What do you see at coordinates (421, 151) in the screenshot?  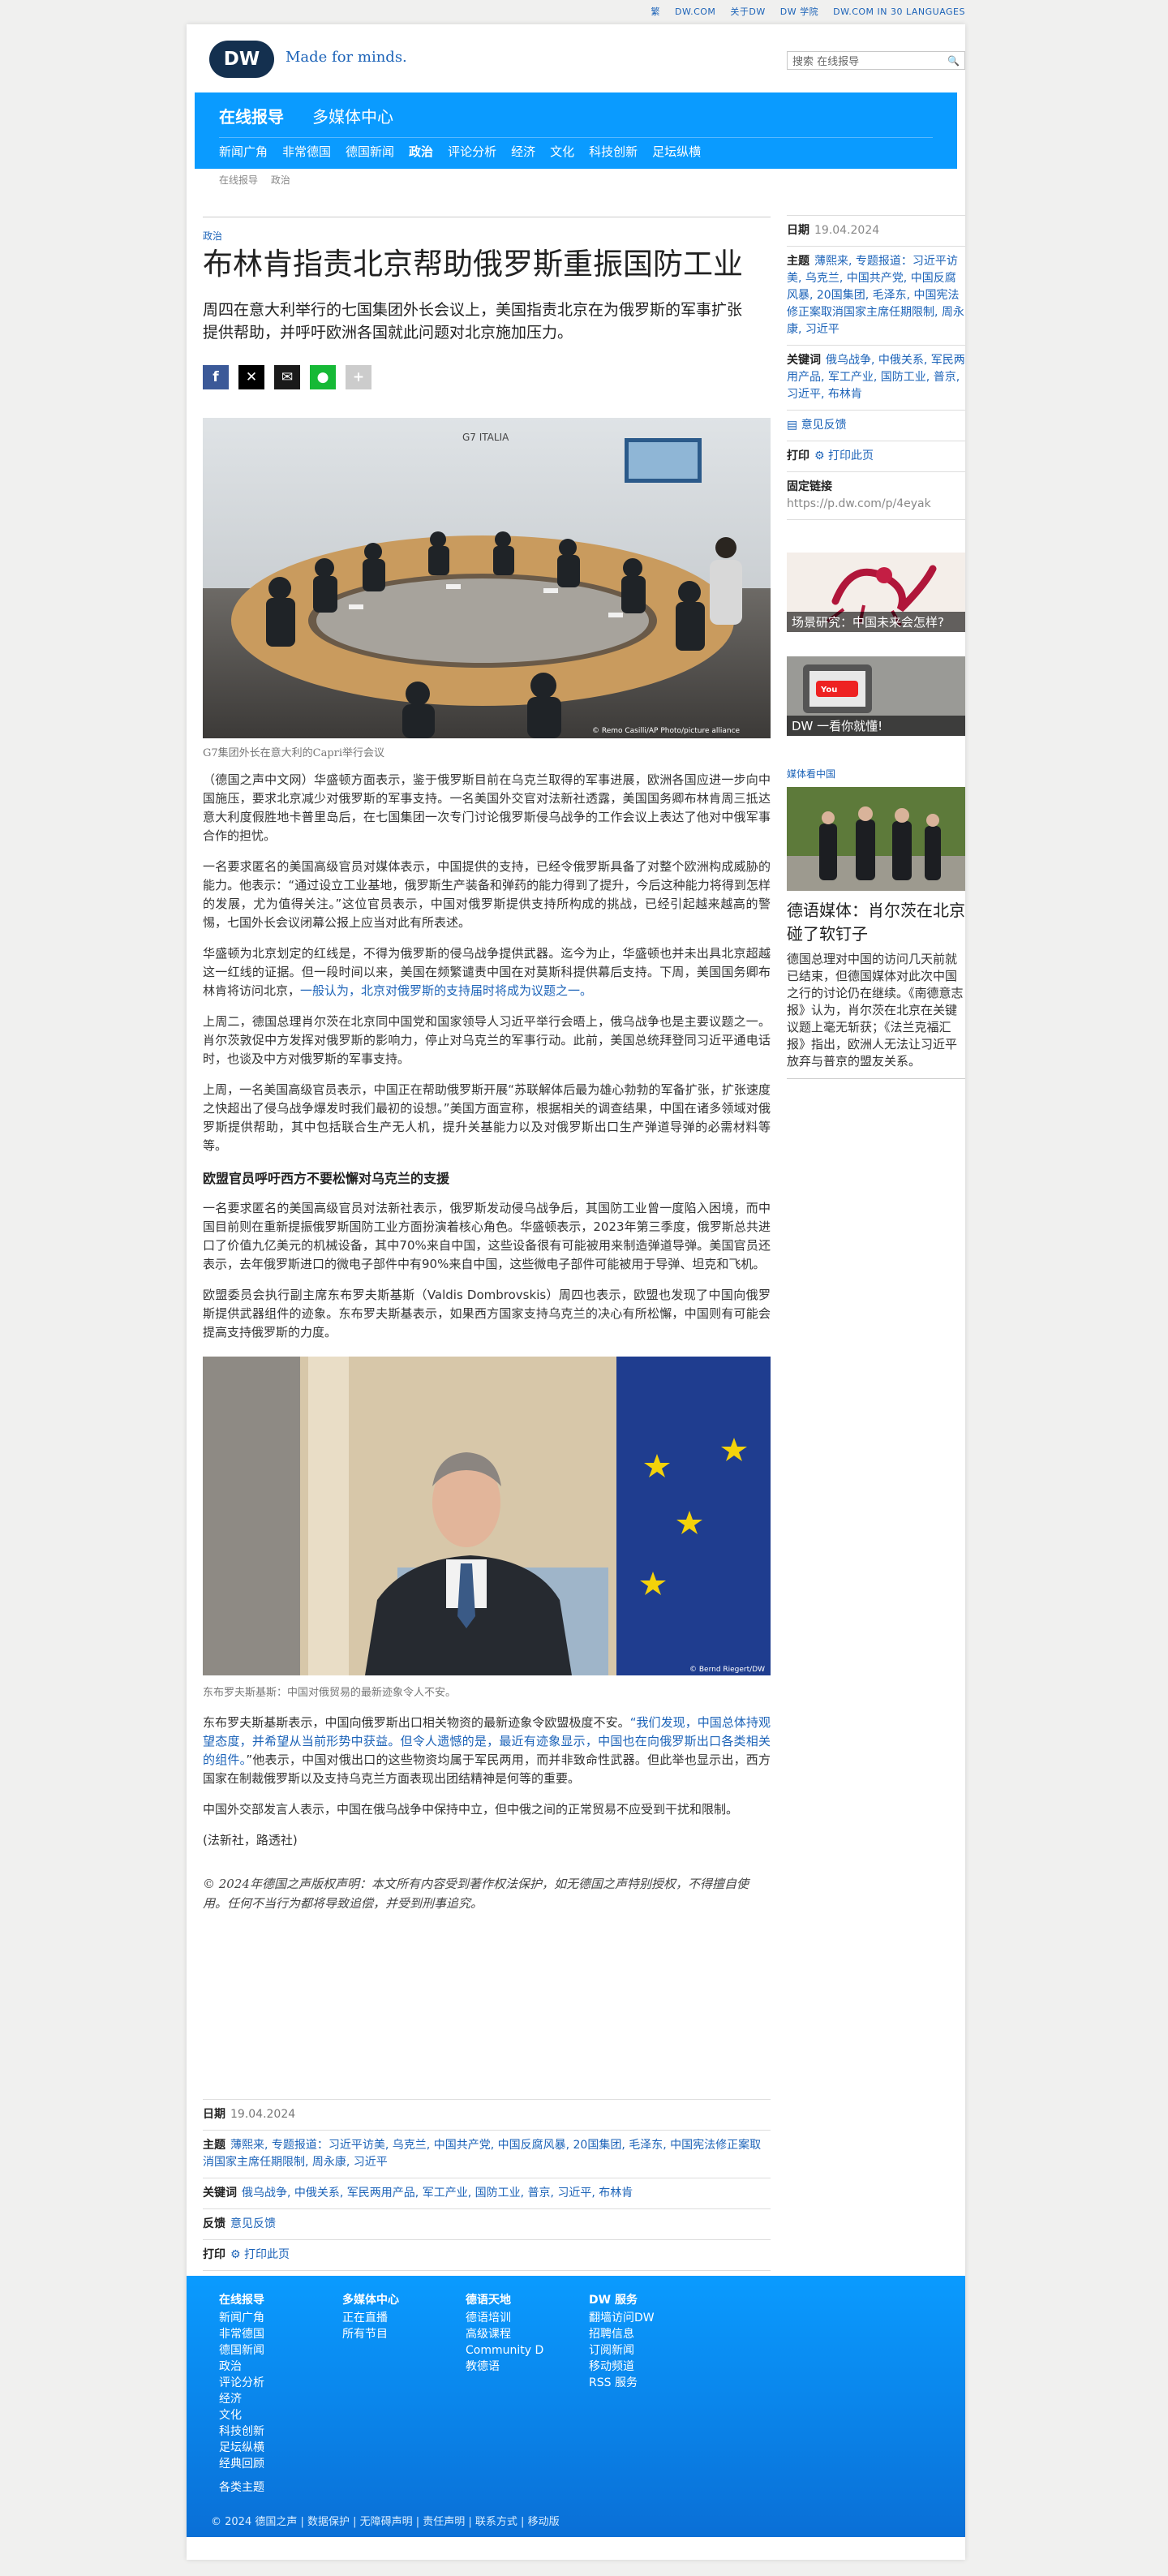 I see `nav-item-politics: 政治` at bounding box center [421, 151].